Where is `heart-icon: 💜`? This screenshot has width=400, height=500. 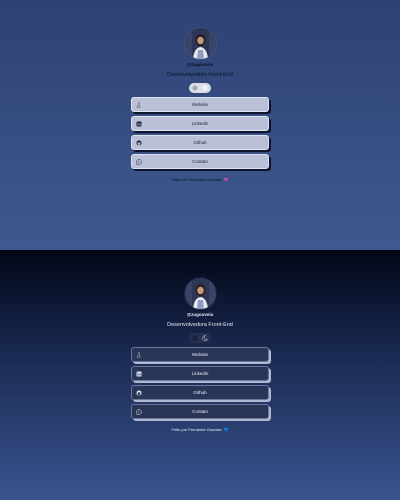 heart-icon: 💜 is located at coordinates (226, 179).